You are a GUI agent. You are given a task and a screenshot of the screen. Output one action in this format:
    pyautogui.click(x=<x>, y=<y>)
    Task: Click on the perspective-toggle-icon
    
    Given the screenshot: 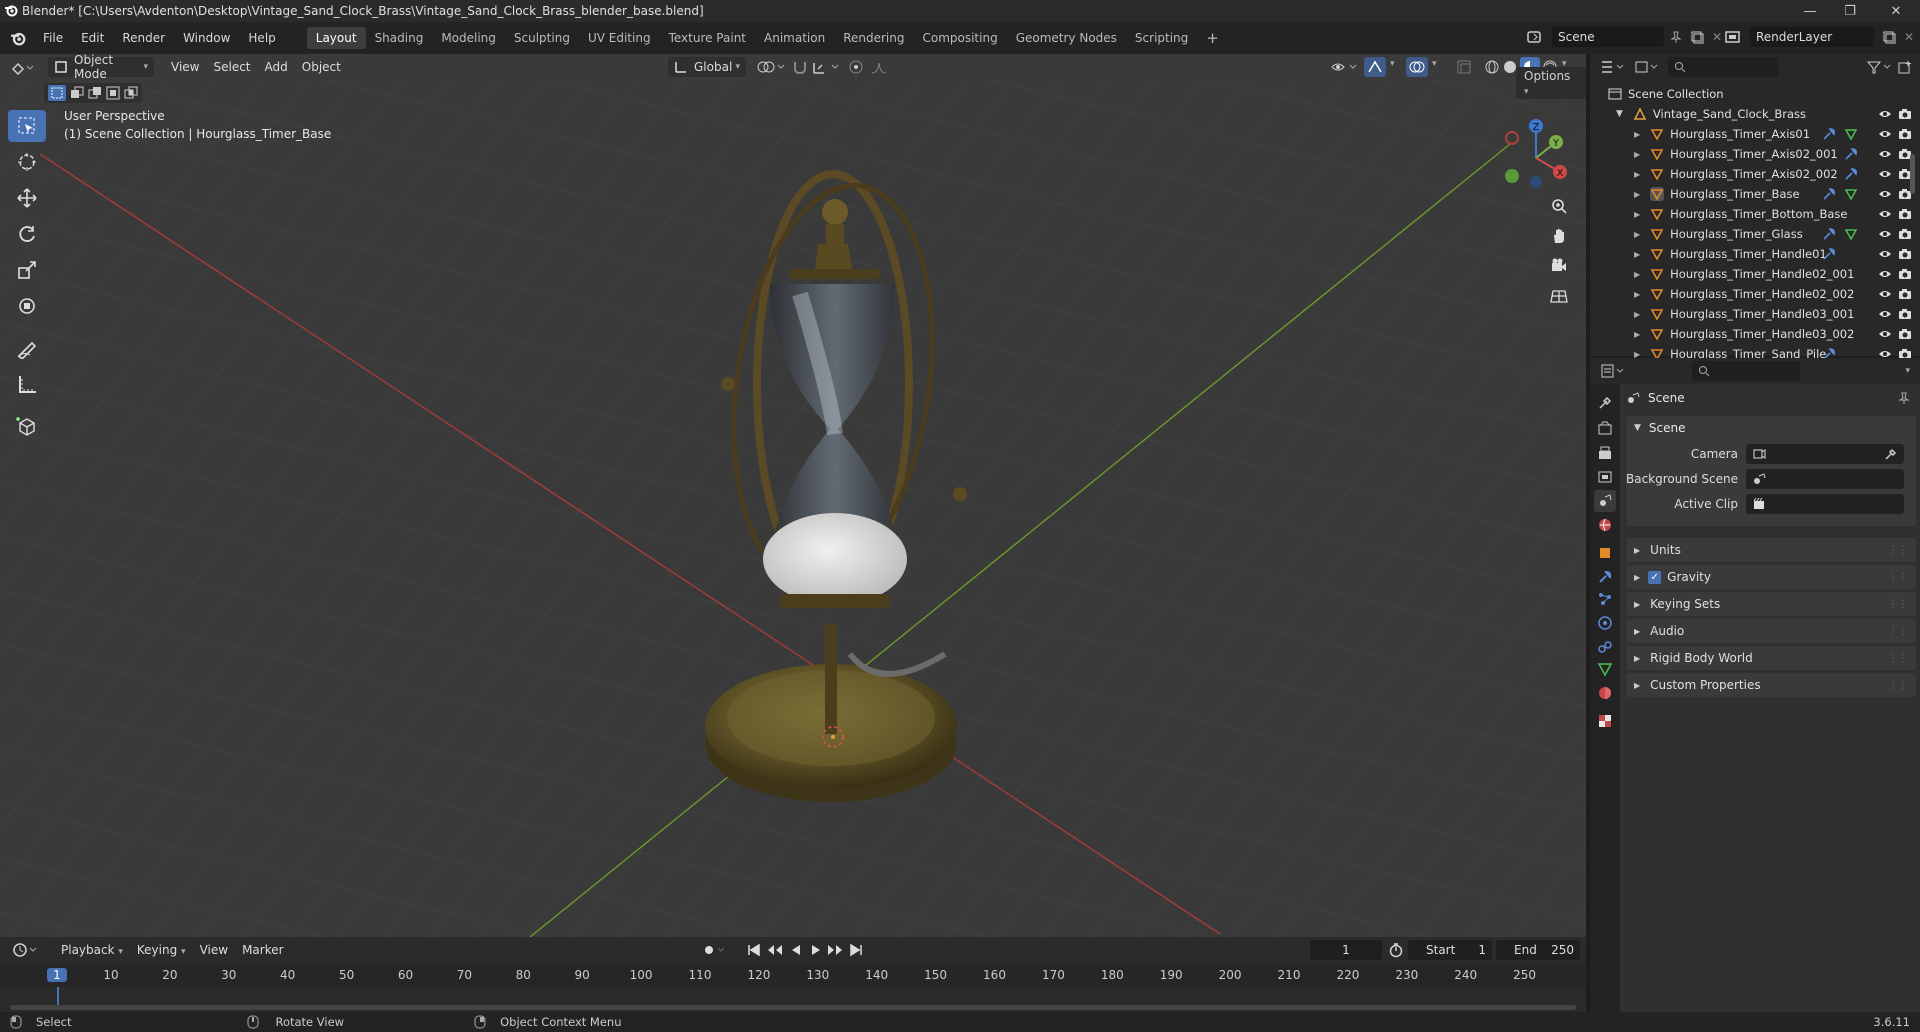 What is the action you would take?
    pyautogui.click(x=1559, y=296)
    